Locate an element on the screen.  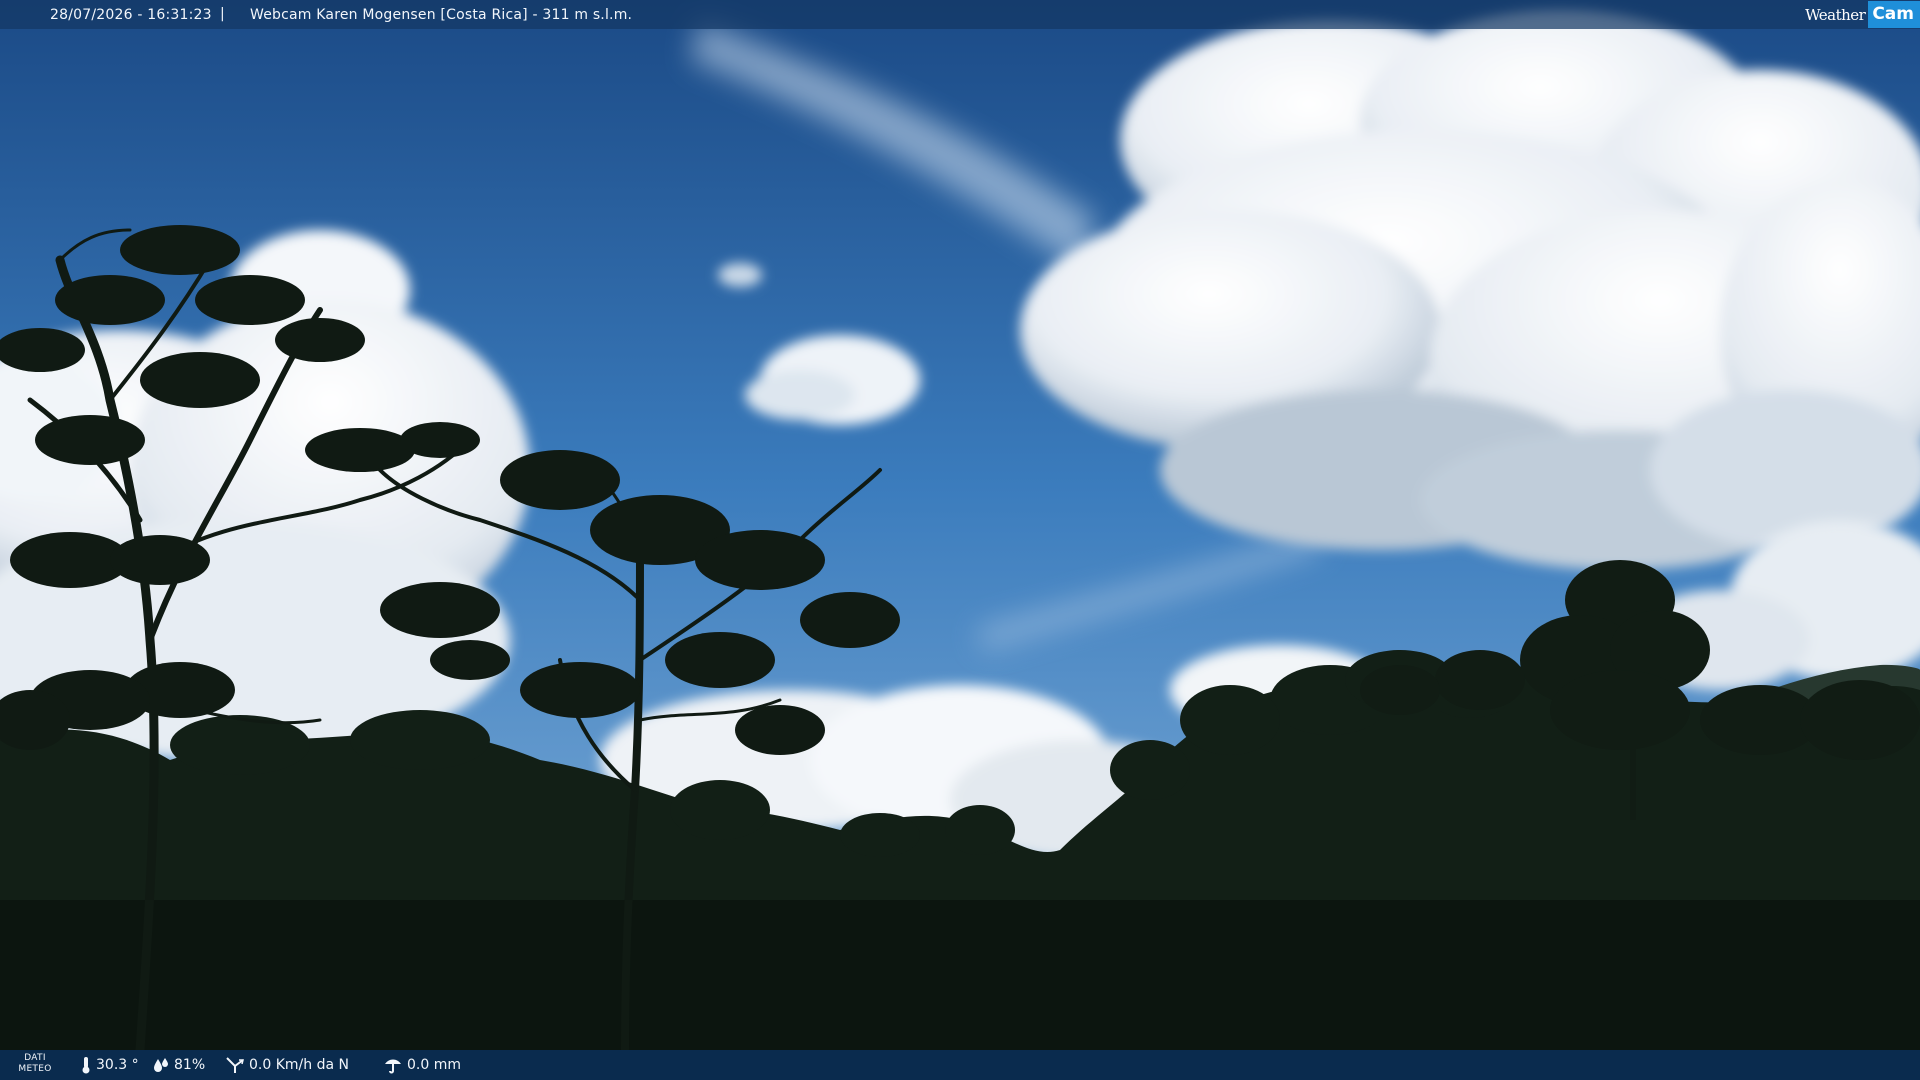
wind-value: 0.0 Km/h da N is located at coordinates (299, 1065).